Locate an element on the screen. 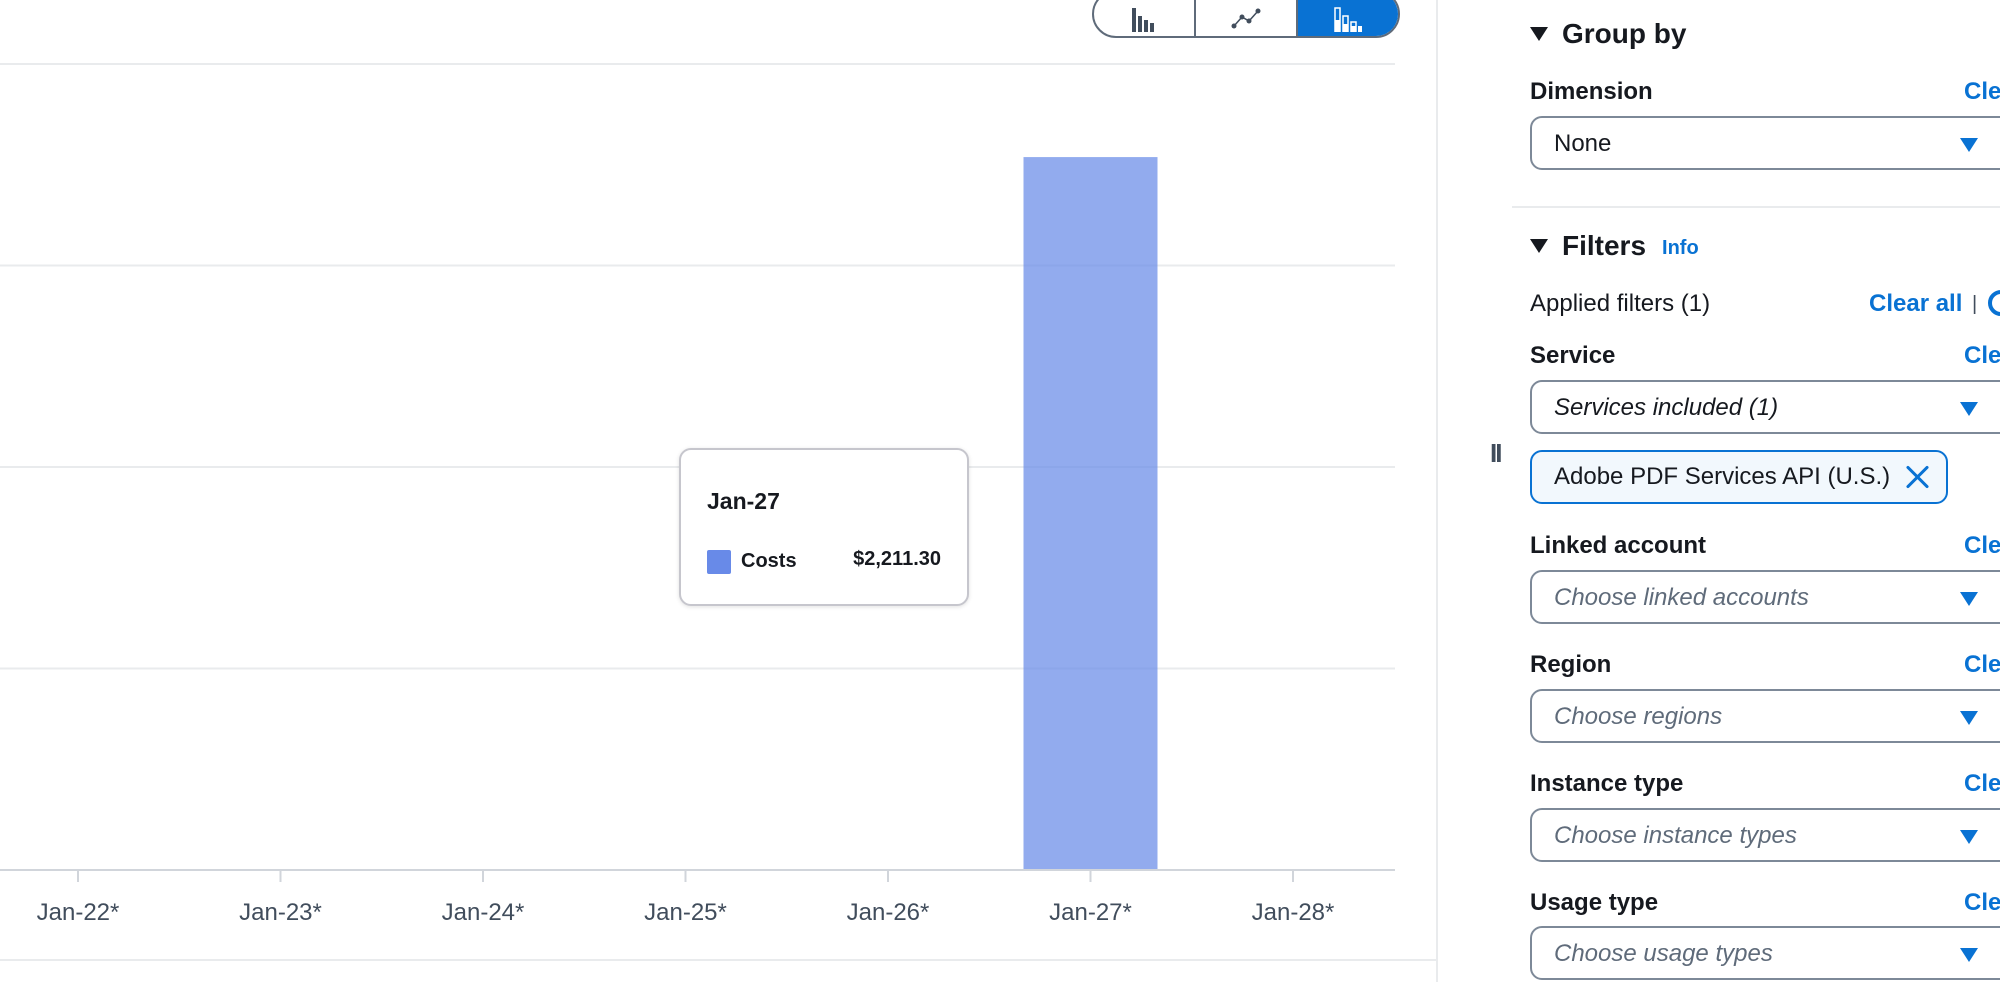 The image size is (2000, 982). bar-jan27 is located at coordinates (1090, 513).